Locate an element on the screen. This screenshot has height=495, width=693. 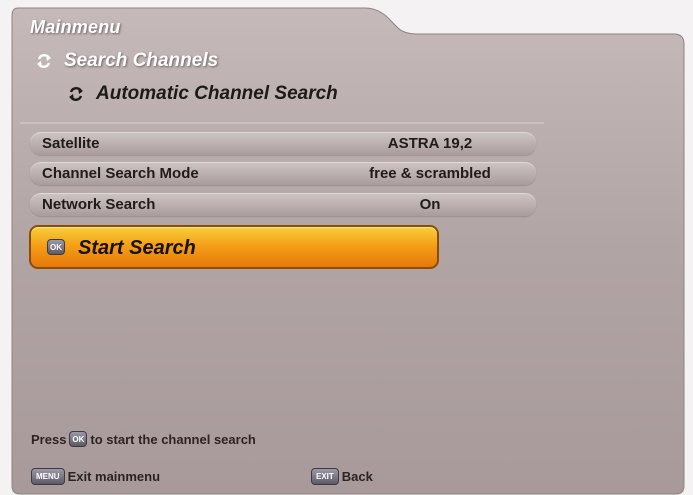
back-button: EXIT Back is located at coordinates (342, 476).